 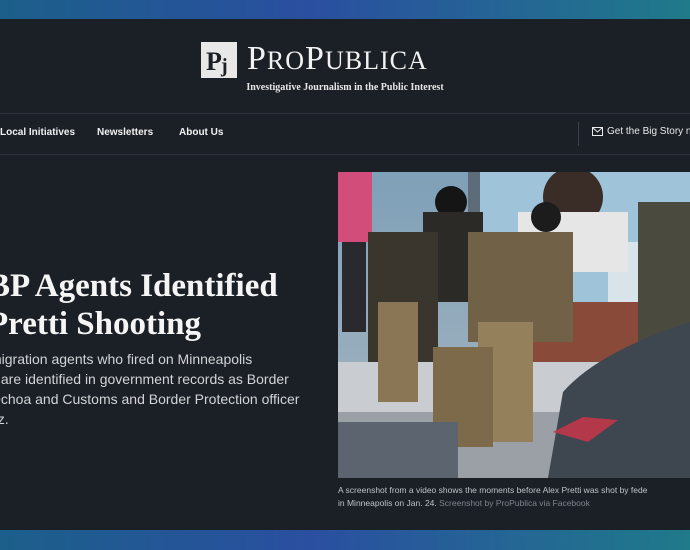 I want to click on nav-item-local-initiatives: Local Initiatives, so click(x=37, y=132).